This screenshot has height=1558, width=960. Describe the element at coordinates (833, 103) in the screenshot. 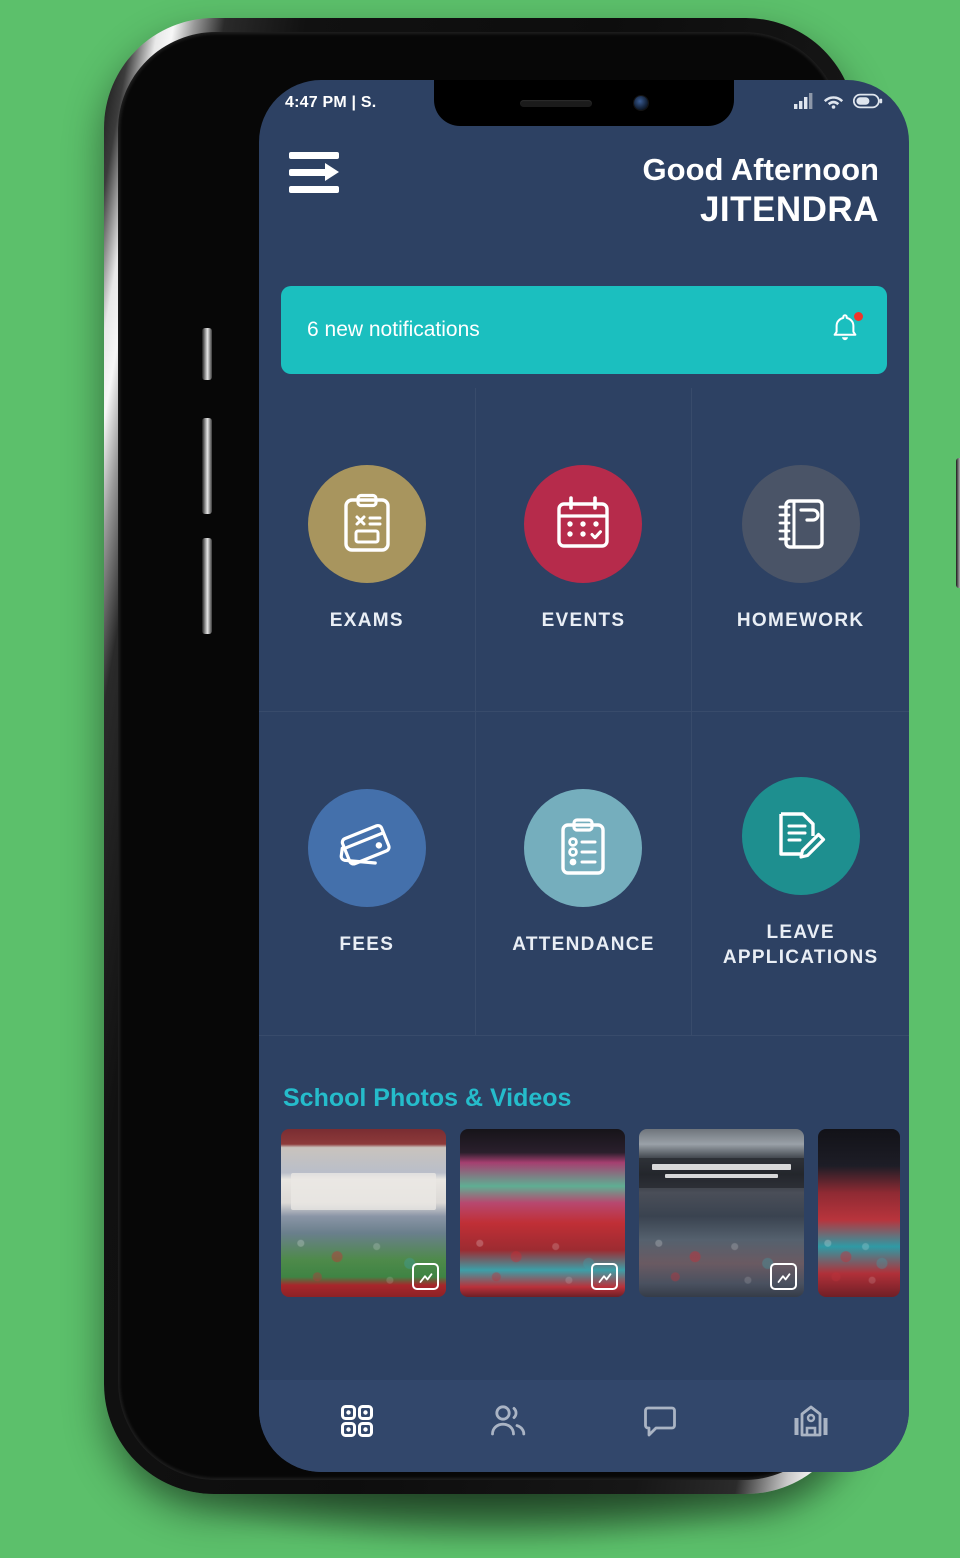

I see `wifi-icon` at that location.